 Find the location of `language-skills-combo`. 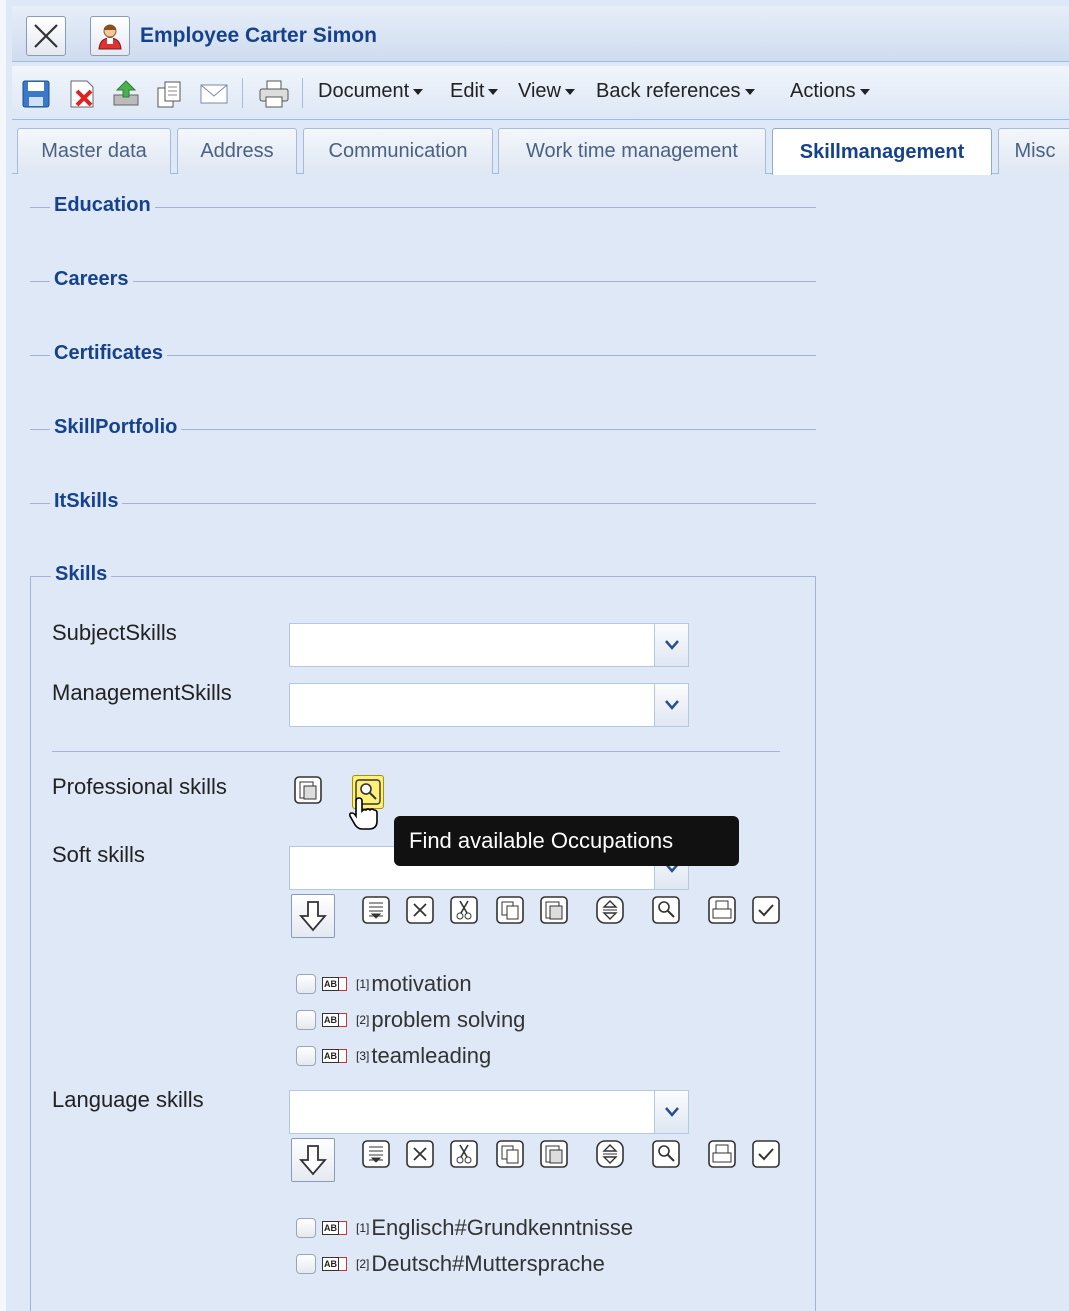

language-skills-combo is located at coordinates (489, 1112).